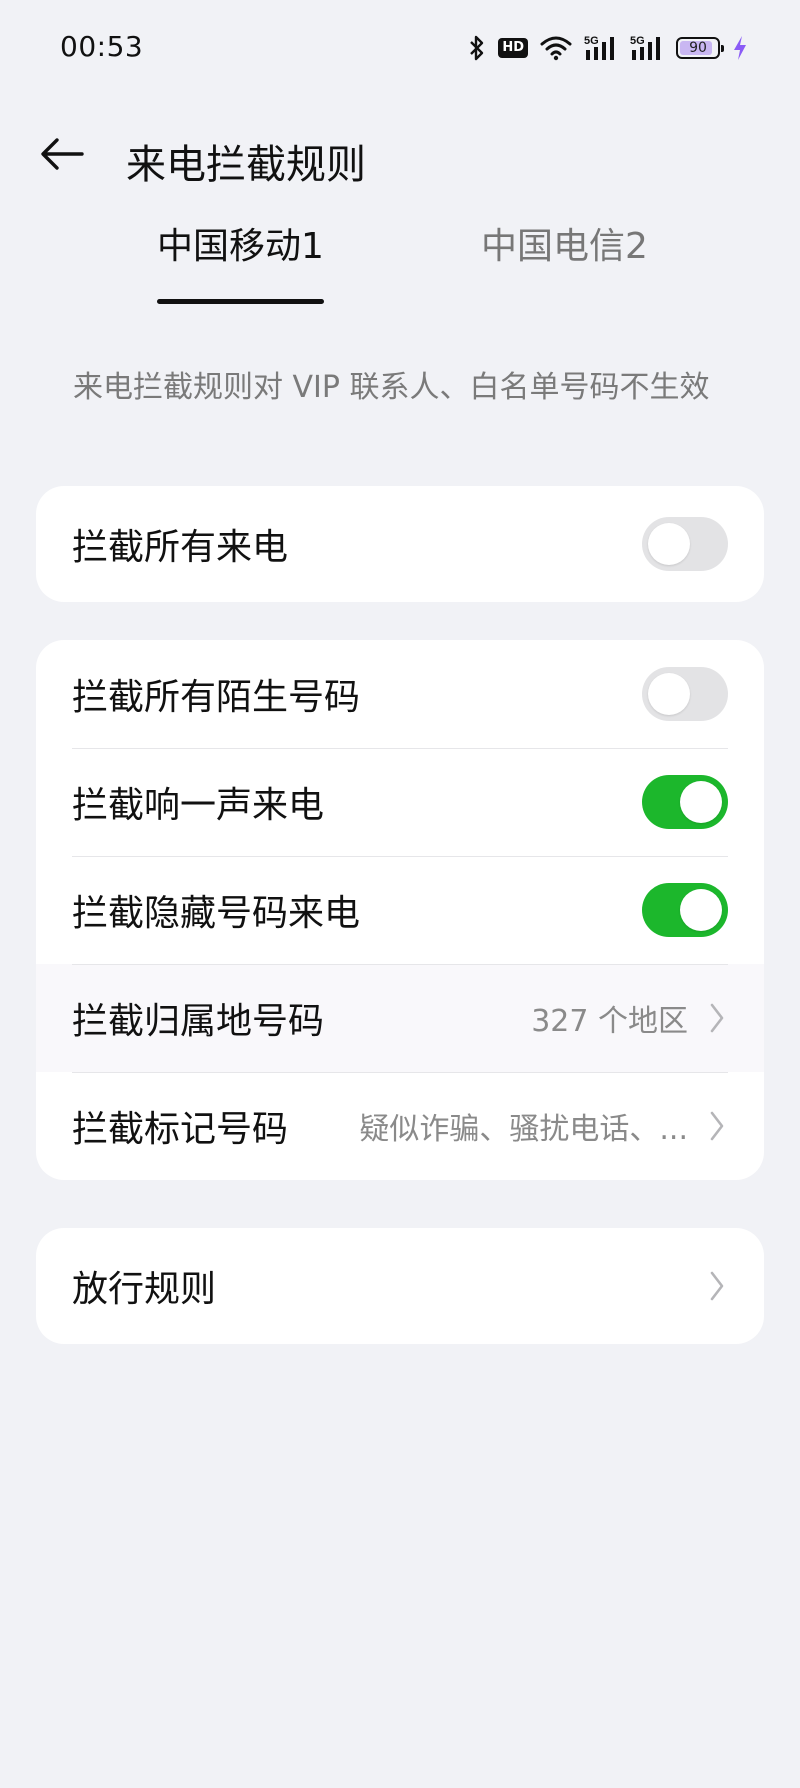 This screenshot has height=1788, width=800. What do you see at coordinates (144, 1289) in the screenshot?
I see `row-label: 放行规则` at bounding box center [144, 1289].